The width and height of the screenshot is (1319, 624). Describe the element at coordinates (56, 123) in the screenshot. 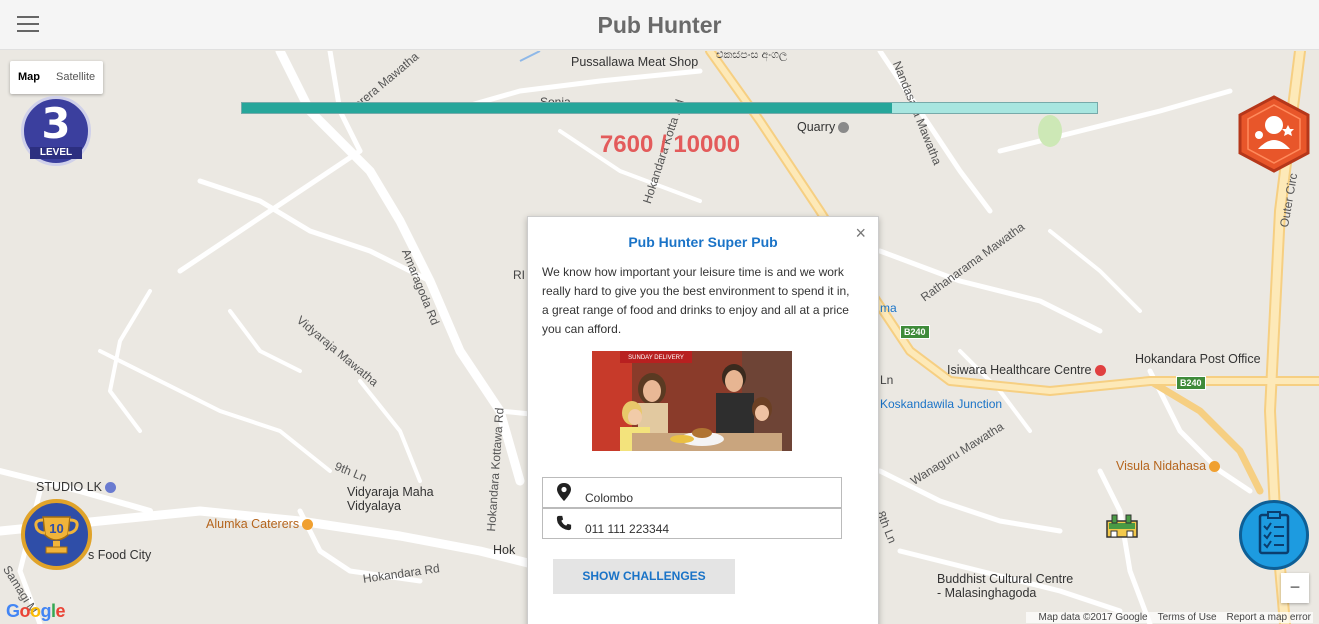

I see `level-number: 3` at that location.